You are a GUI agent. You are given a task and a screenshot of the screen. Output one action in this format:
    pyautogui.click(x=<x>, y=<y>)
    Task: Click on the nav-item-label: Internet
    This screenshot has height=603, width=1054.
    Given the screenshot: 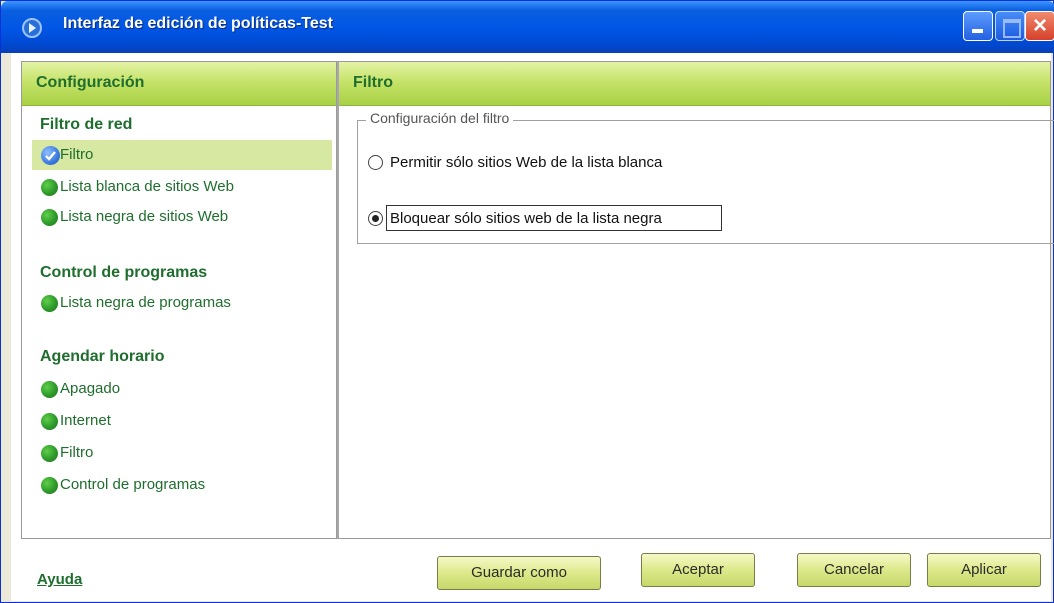 What is the action you would take?
    pyautogui.click(x=85, y=420)
    